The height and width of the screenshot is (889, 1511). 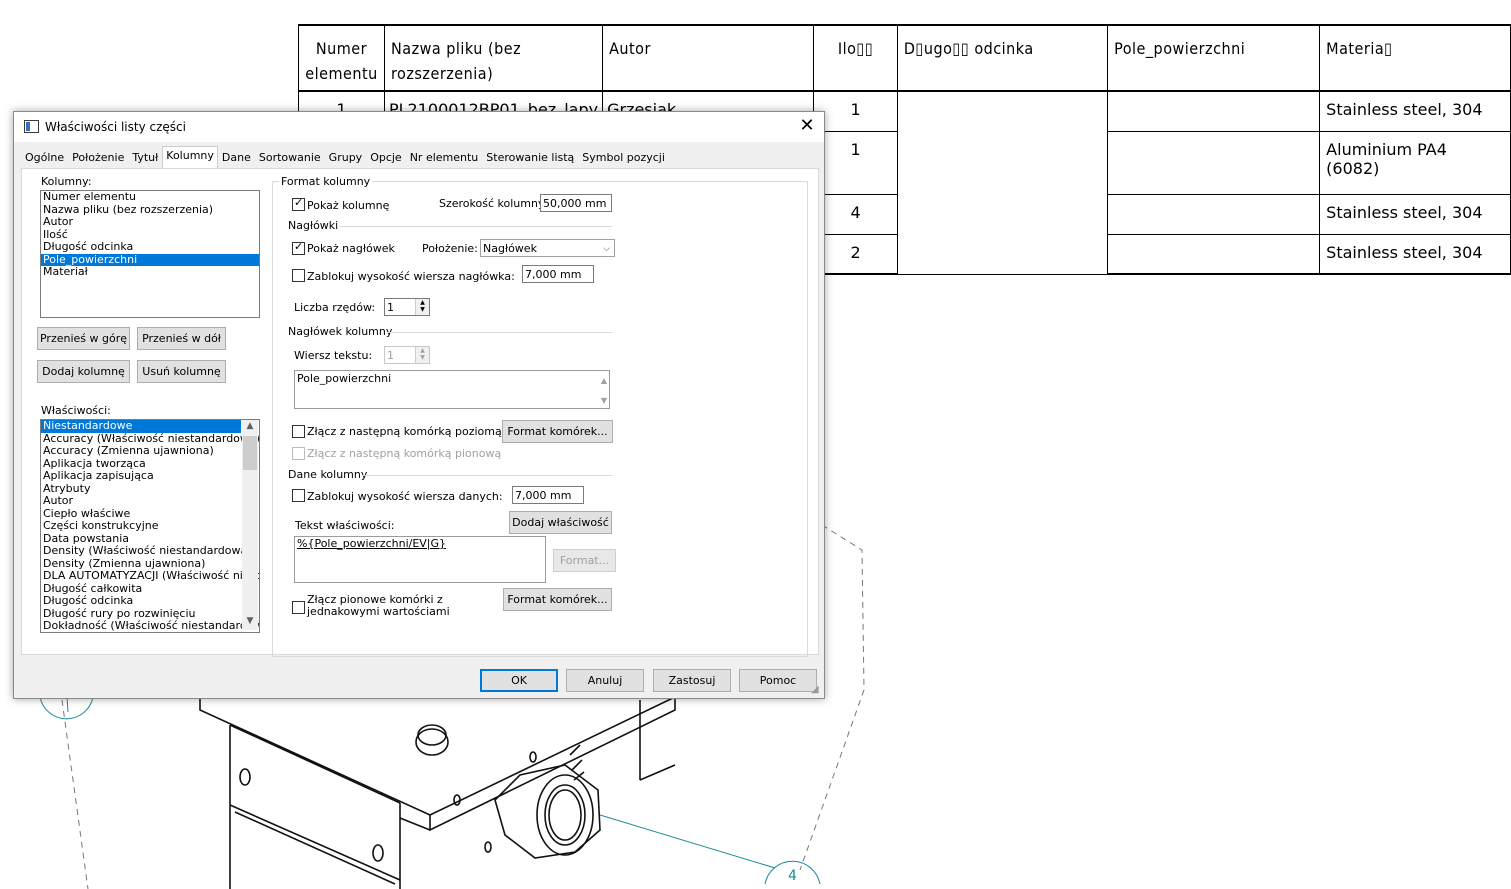 What do you see at coordinates (141, 526) in the screenshot?
I see `list-item: Części konstrukcyjne` at bounding box center [141, 526].